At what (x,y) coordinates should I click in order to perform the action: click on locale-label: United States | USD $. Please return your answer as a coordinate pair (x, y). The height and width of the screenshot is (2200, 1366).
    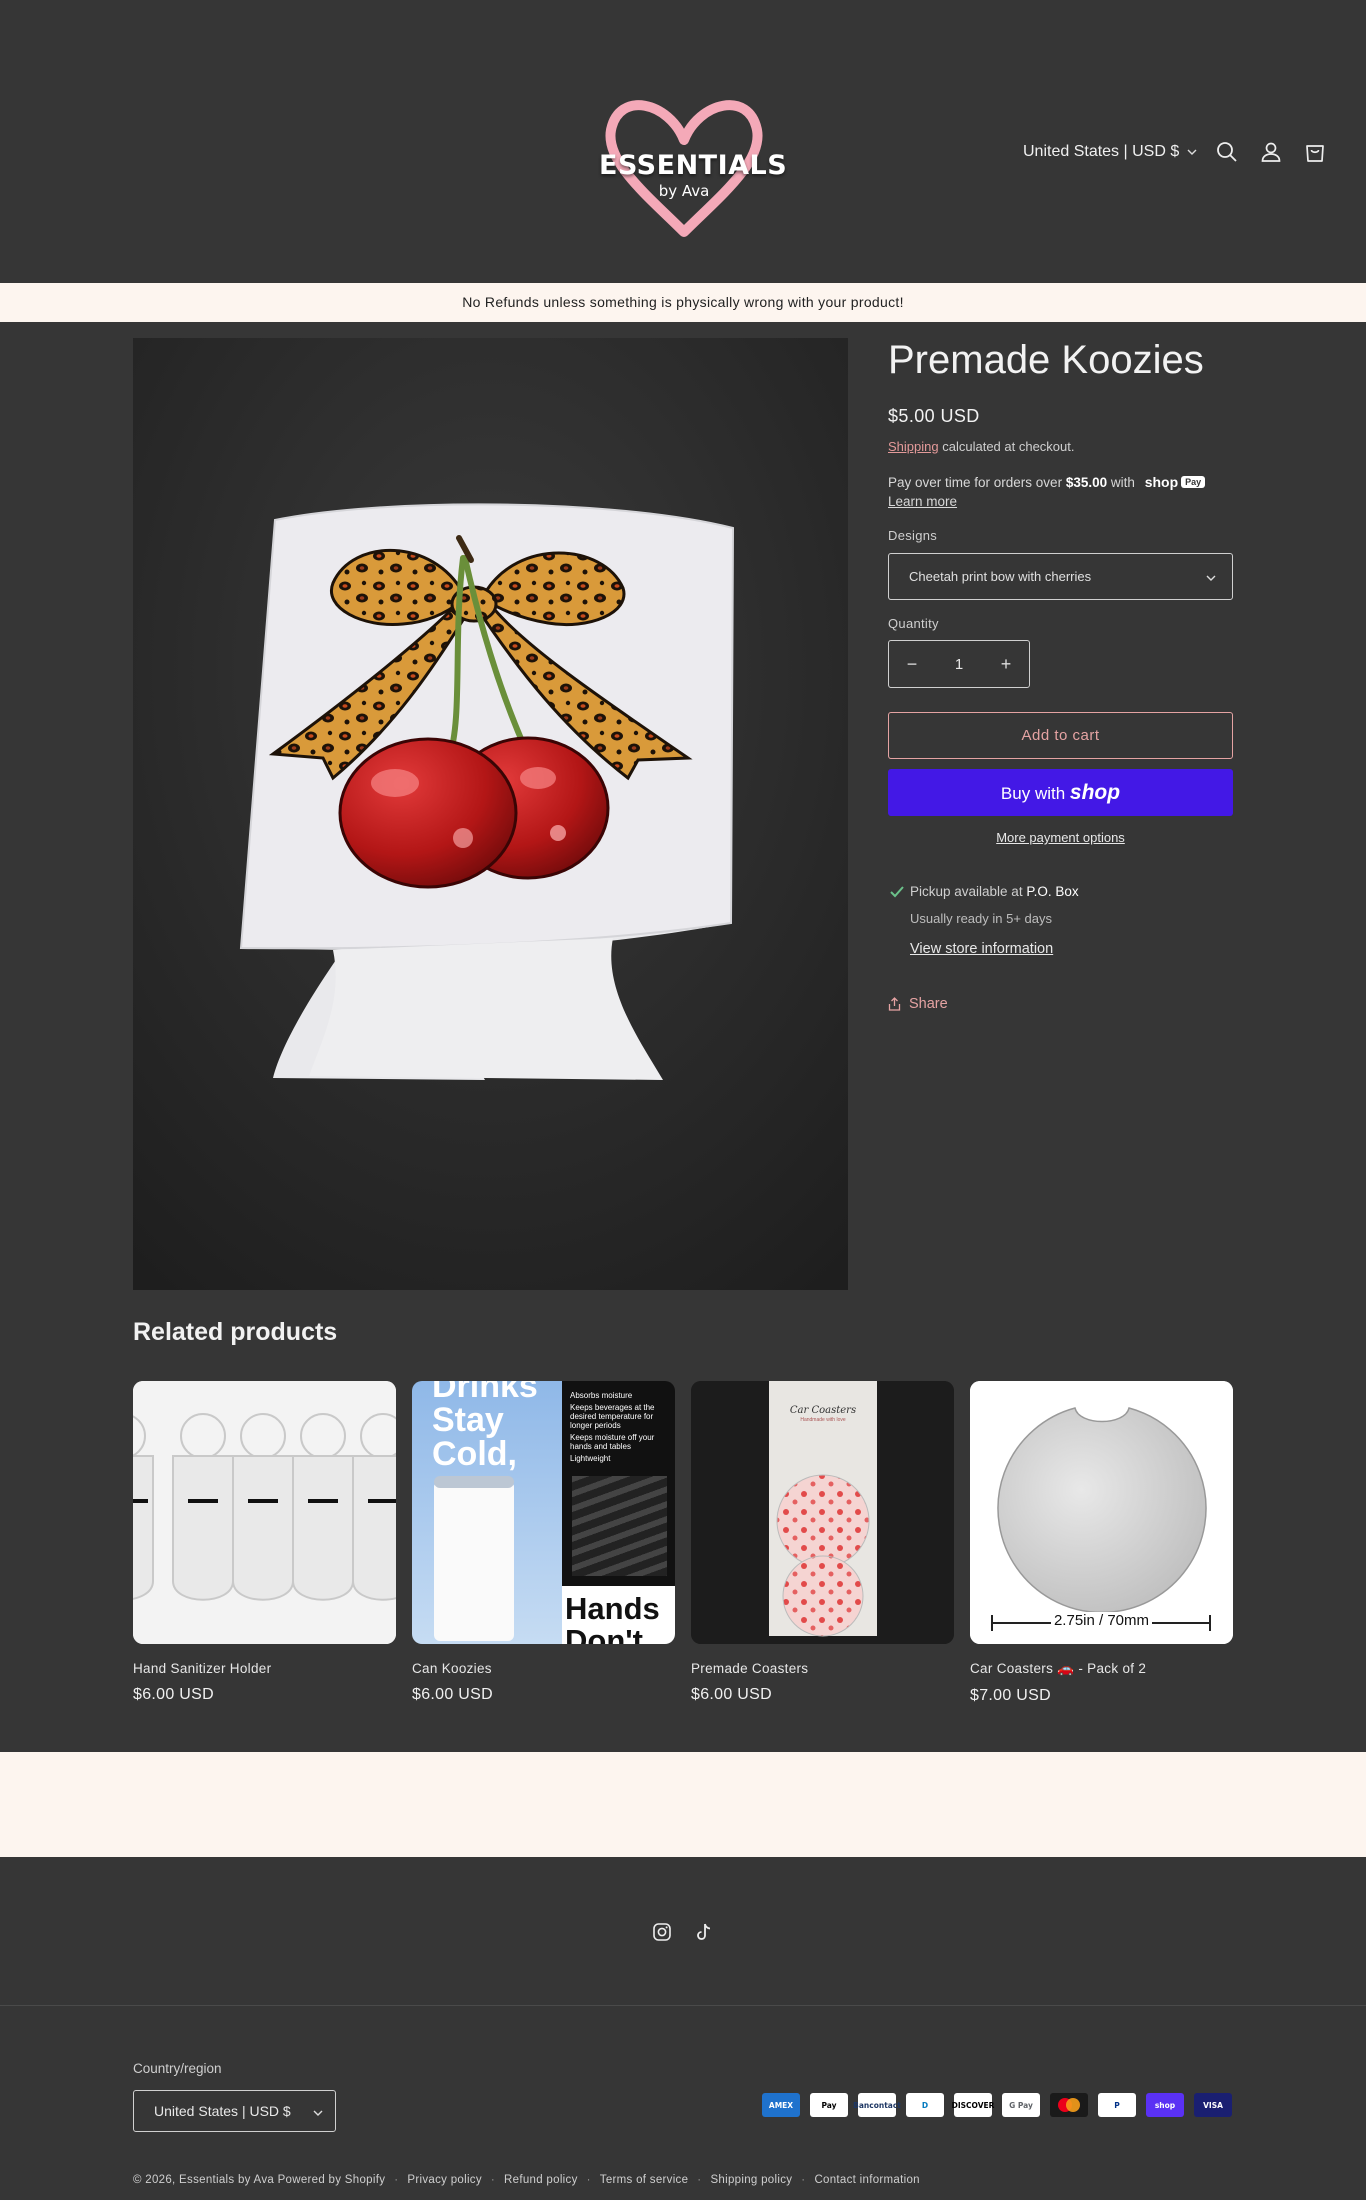
    Looking at the image, I should click on (1101, 151).